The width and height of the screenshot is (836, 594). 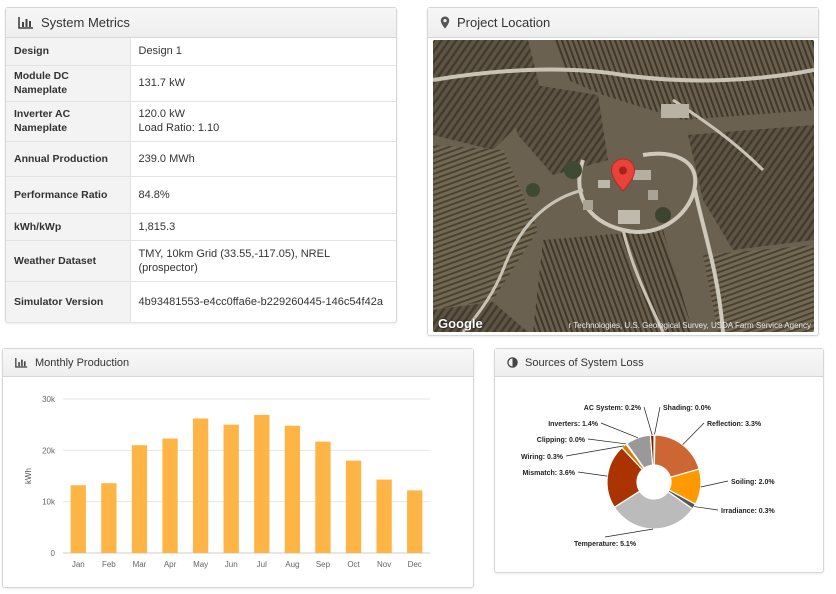 I want to click on x-tick-label: May, so click(x=200, y=564).